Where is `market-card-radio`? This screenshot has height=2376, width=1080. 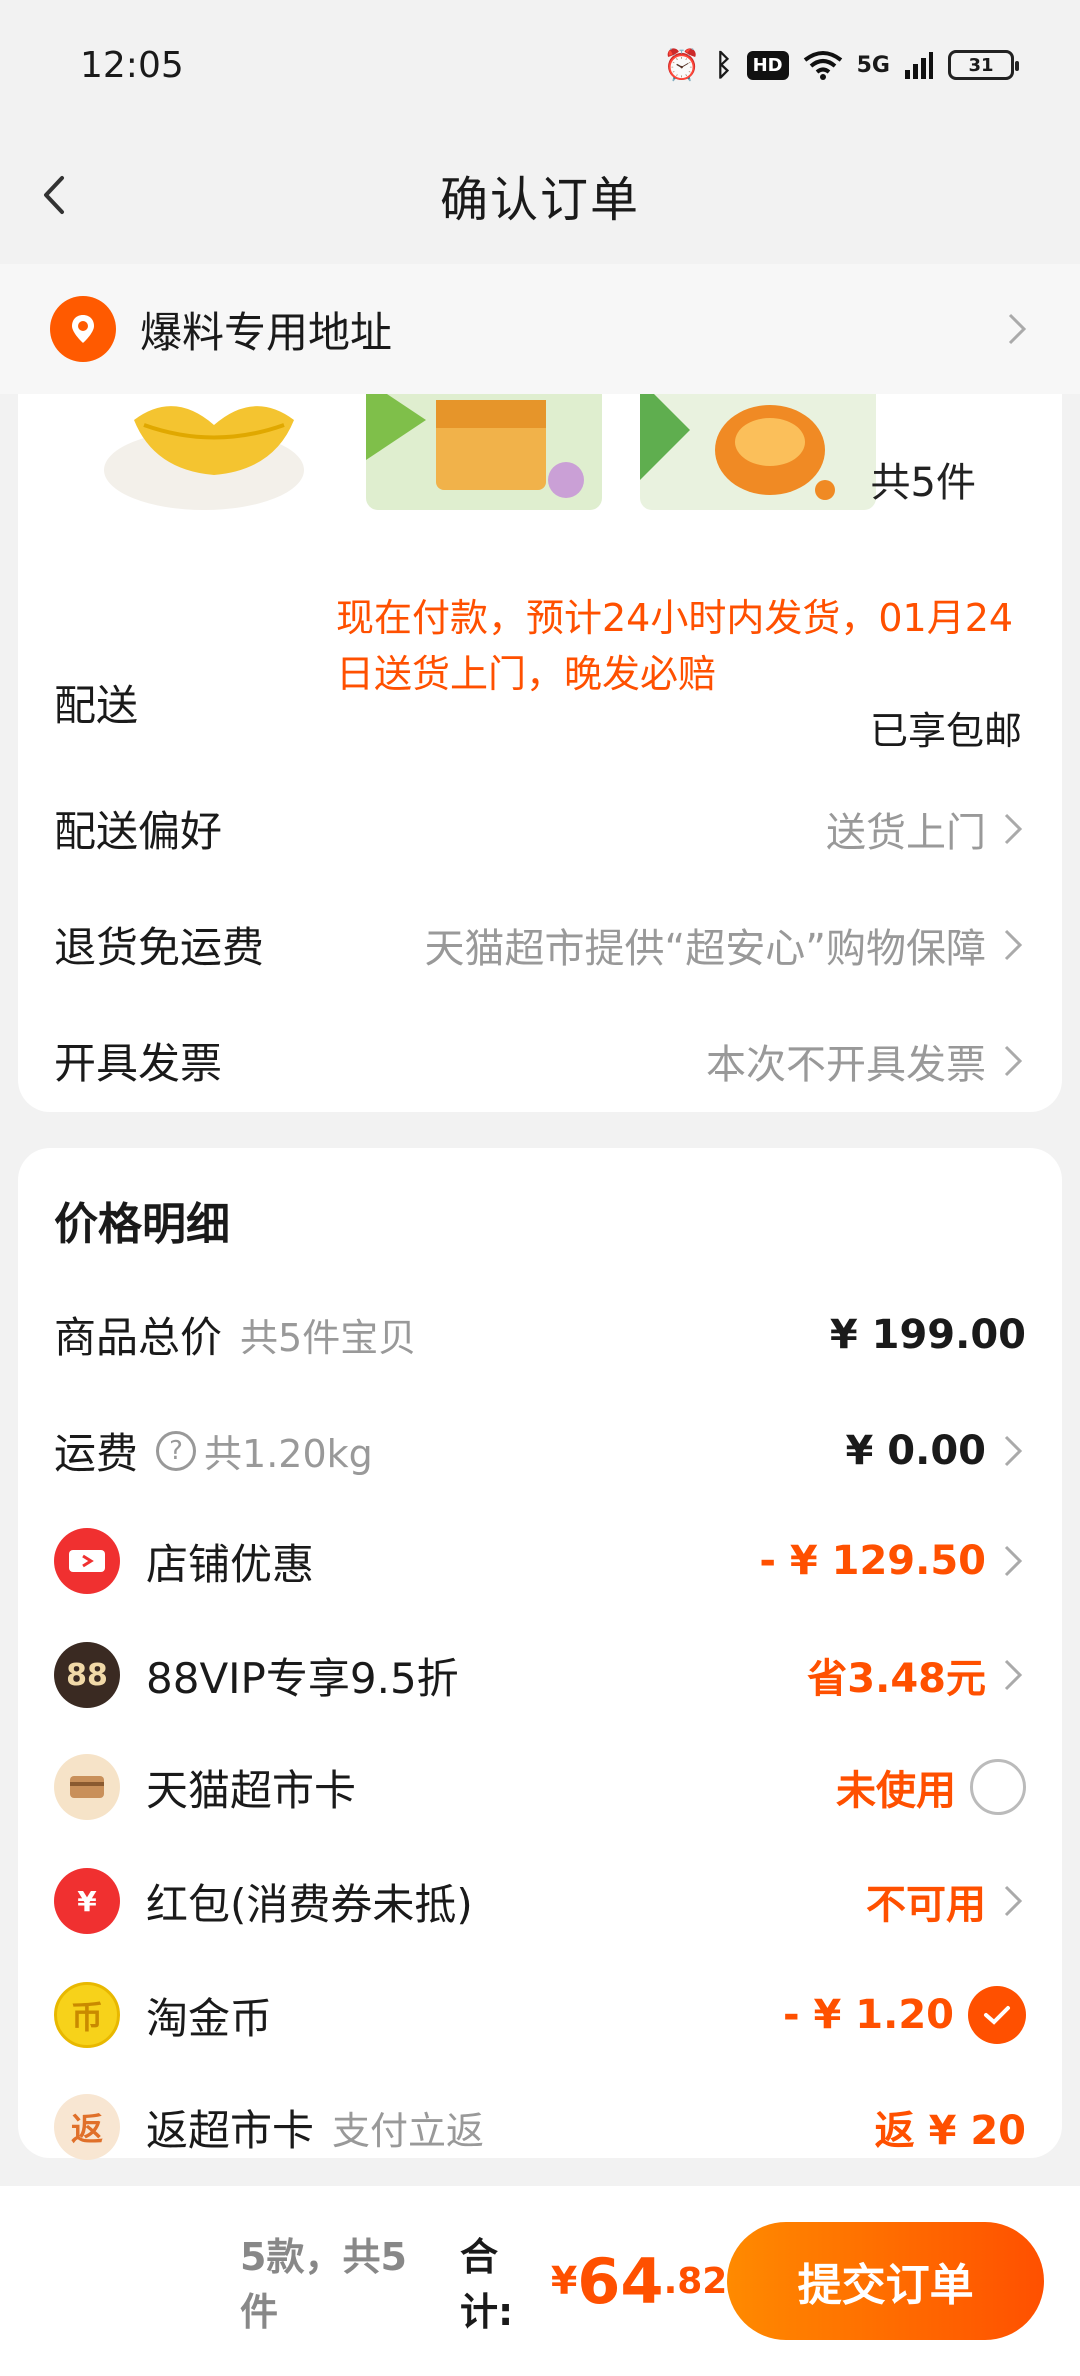
market-card-radio is located at coordinates (998, 1787).